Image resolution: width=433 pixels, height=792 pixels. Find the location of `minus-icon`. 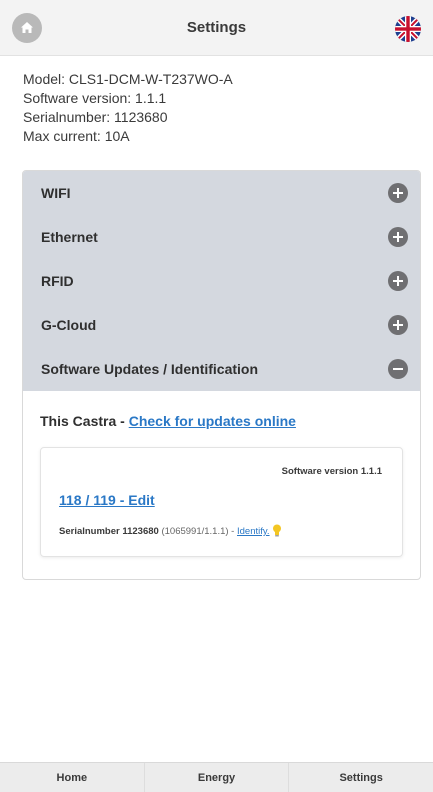

minus-icon is located at coordinates (398, 369).